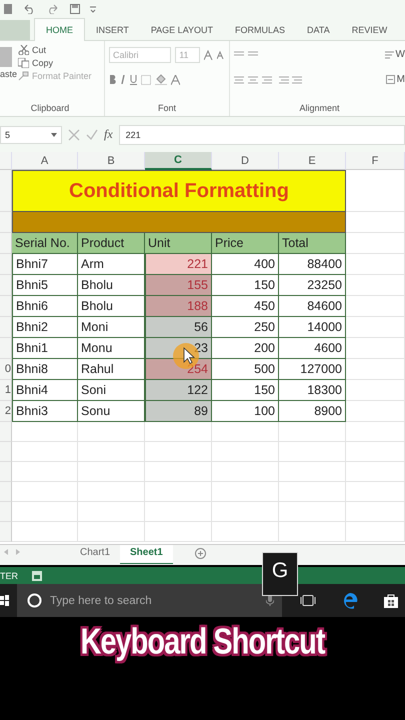 The width and height of the screenshot is (405, 720). I want to click on column-header: C, so click(178, 161).